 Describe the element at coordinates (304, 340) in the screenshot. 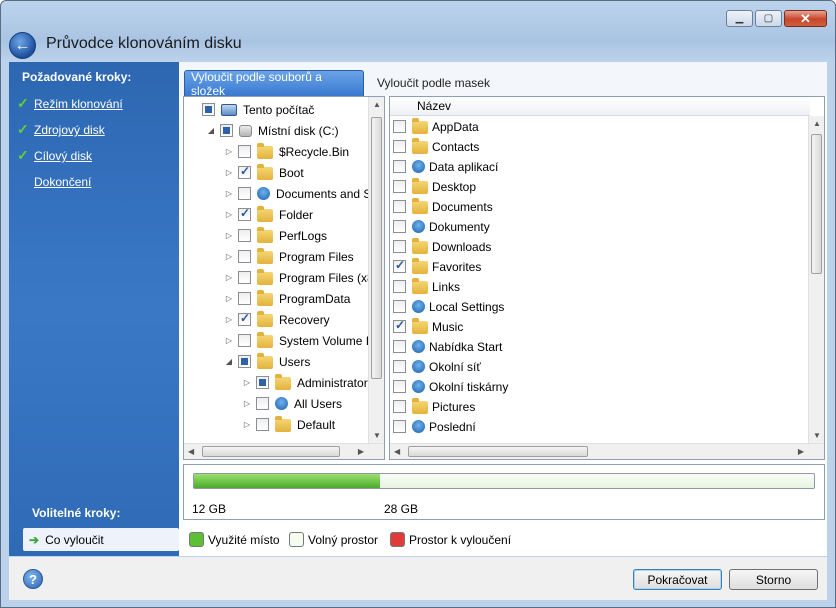

I see `tree-node: ▷System Volume Information` at that location.